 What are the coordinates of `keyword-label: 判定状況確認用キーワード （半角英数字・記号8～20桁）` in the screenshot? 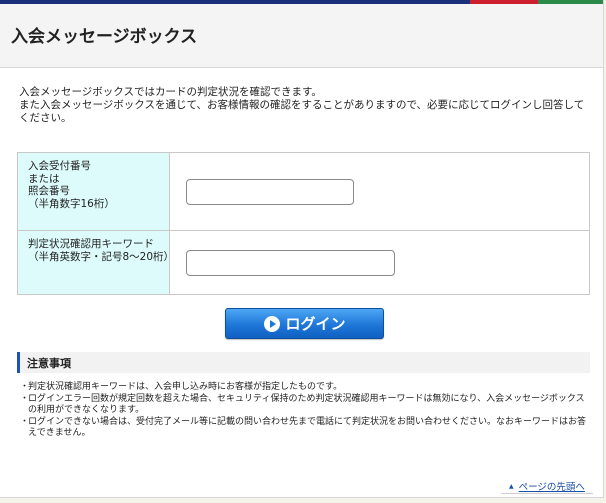 It's located at (96, 262).